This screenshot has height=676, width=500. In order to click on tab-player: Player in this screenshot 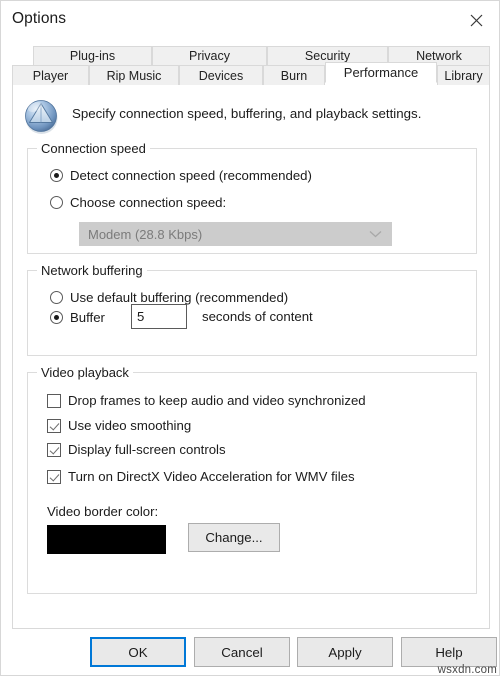, I will do `click(50, 75)`.